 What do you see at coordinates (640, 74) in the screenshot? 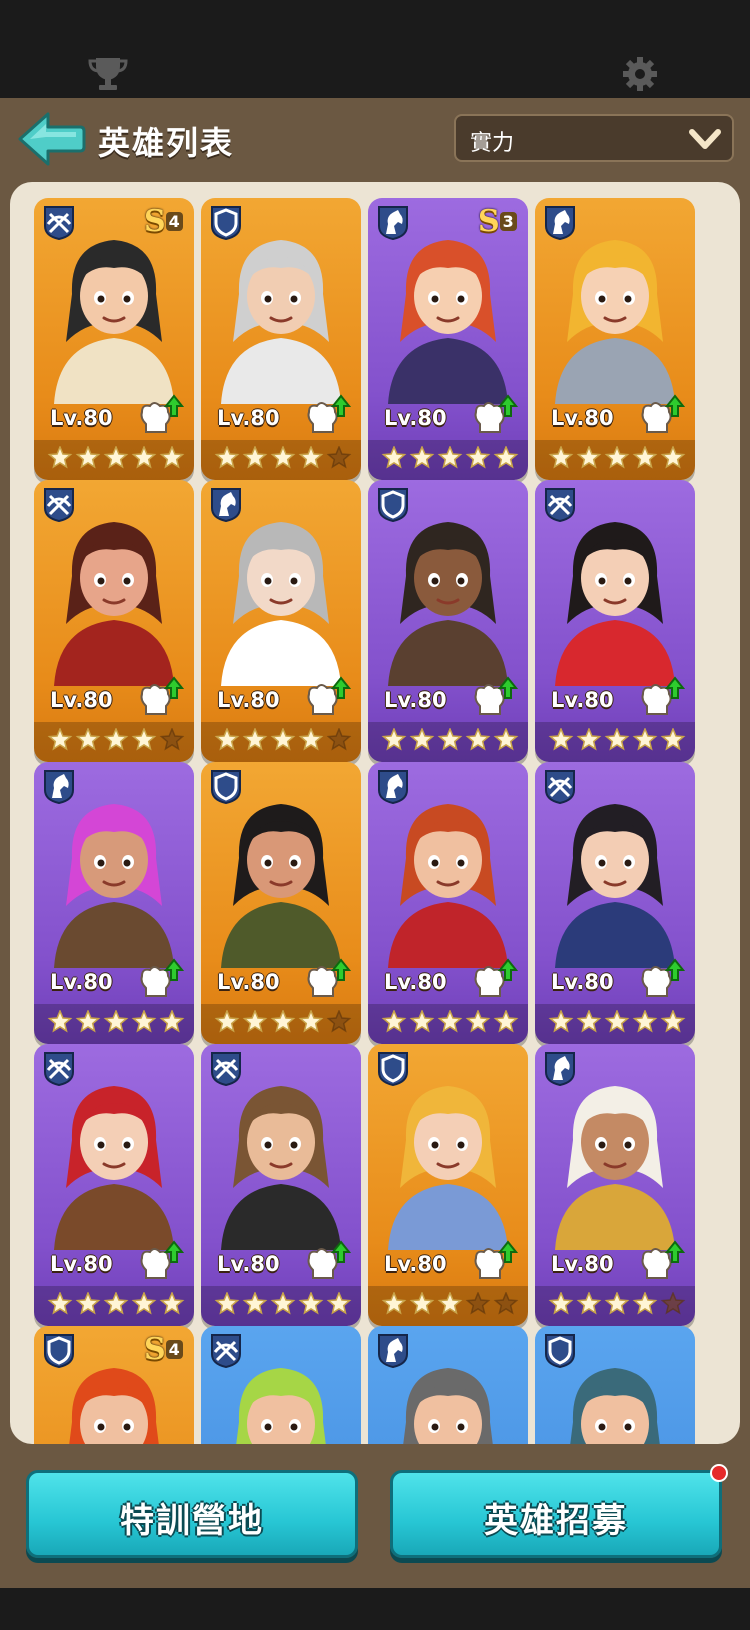
I see `gear-icon` at bounding box center [640, 74].